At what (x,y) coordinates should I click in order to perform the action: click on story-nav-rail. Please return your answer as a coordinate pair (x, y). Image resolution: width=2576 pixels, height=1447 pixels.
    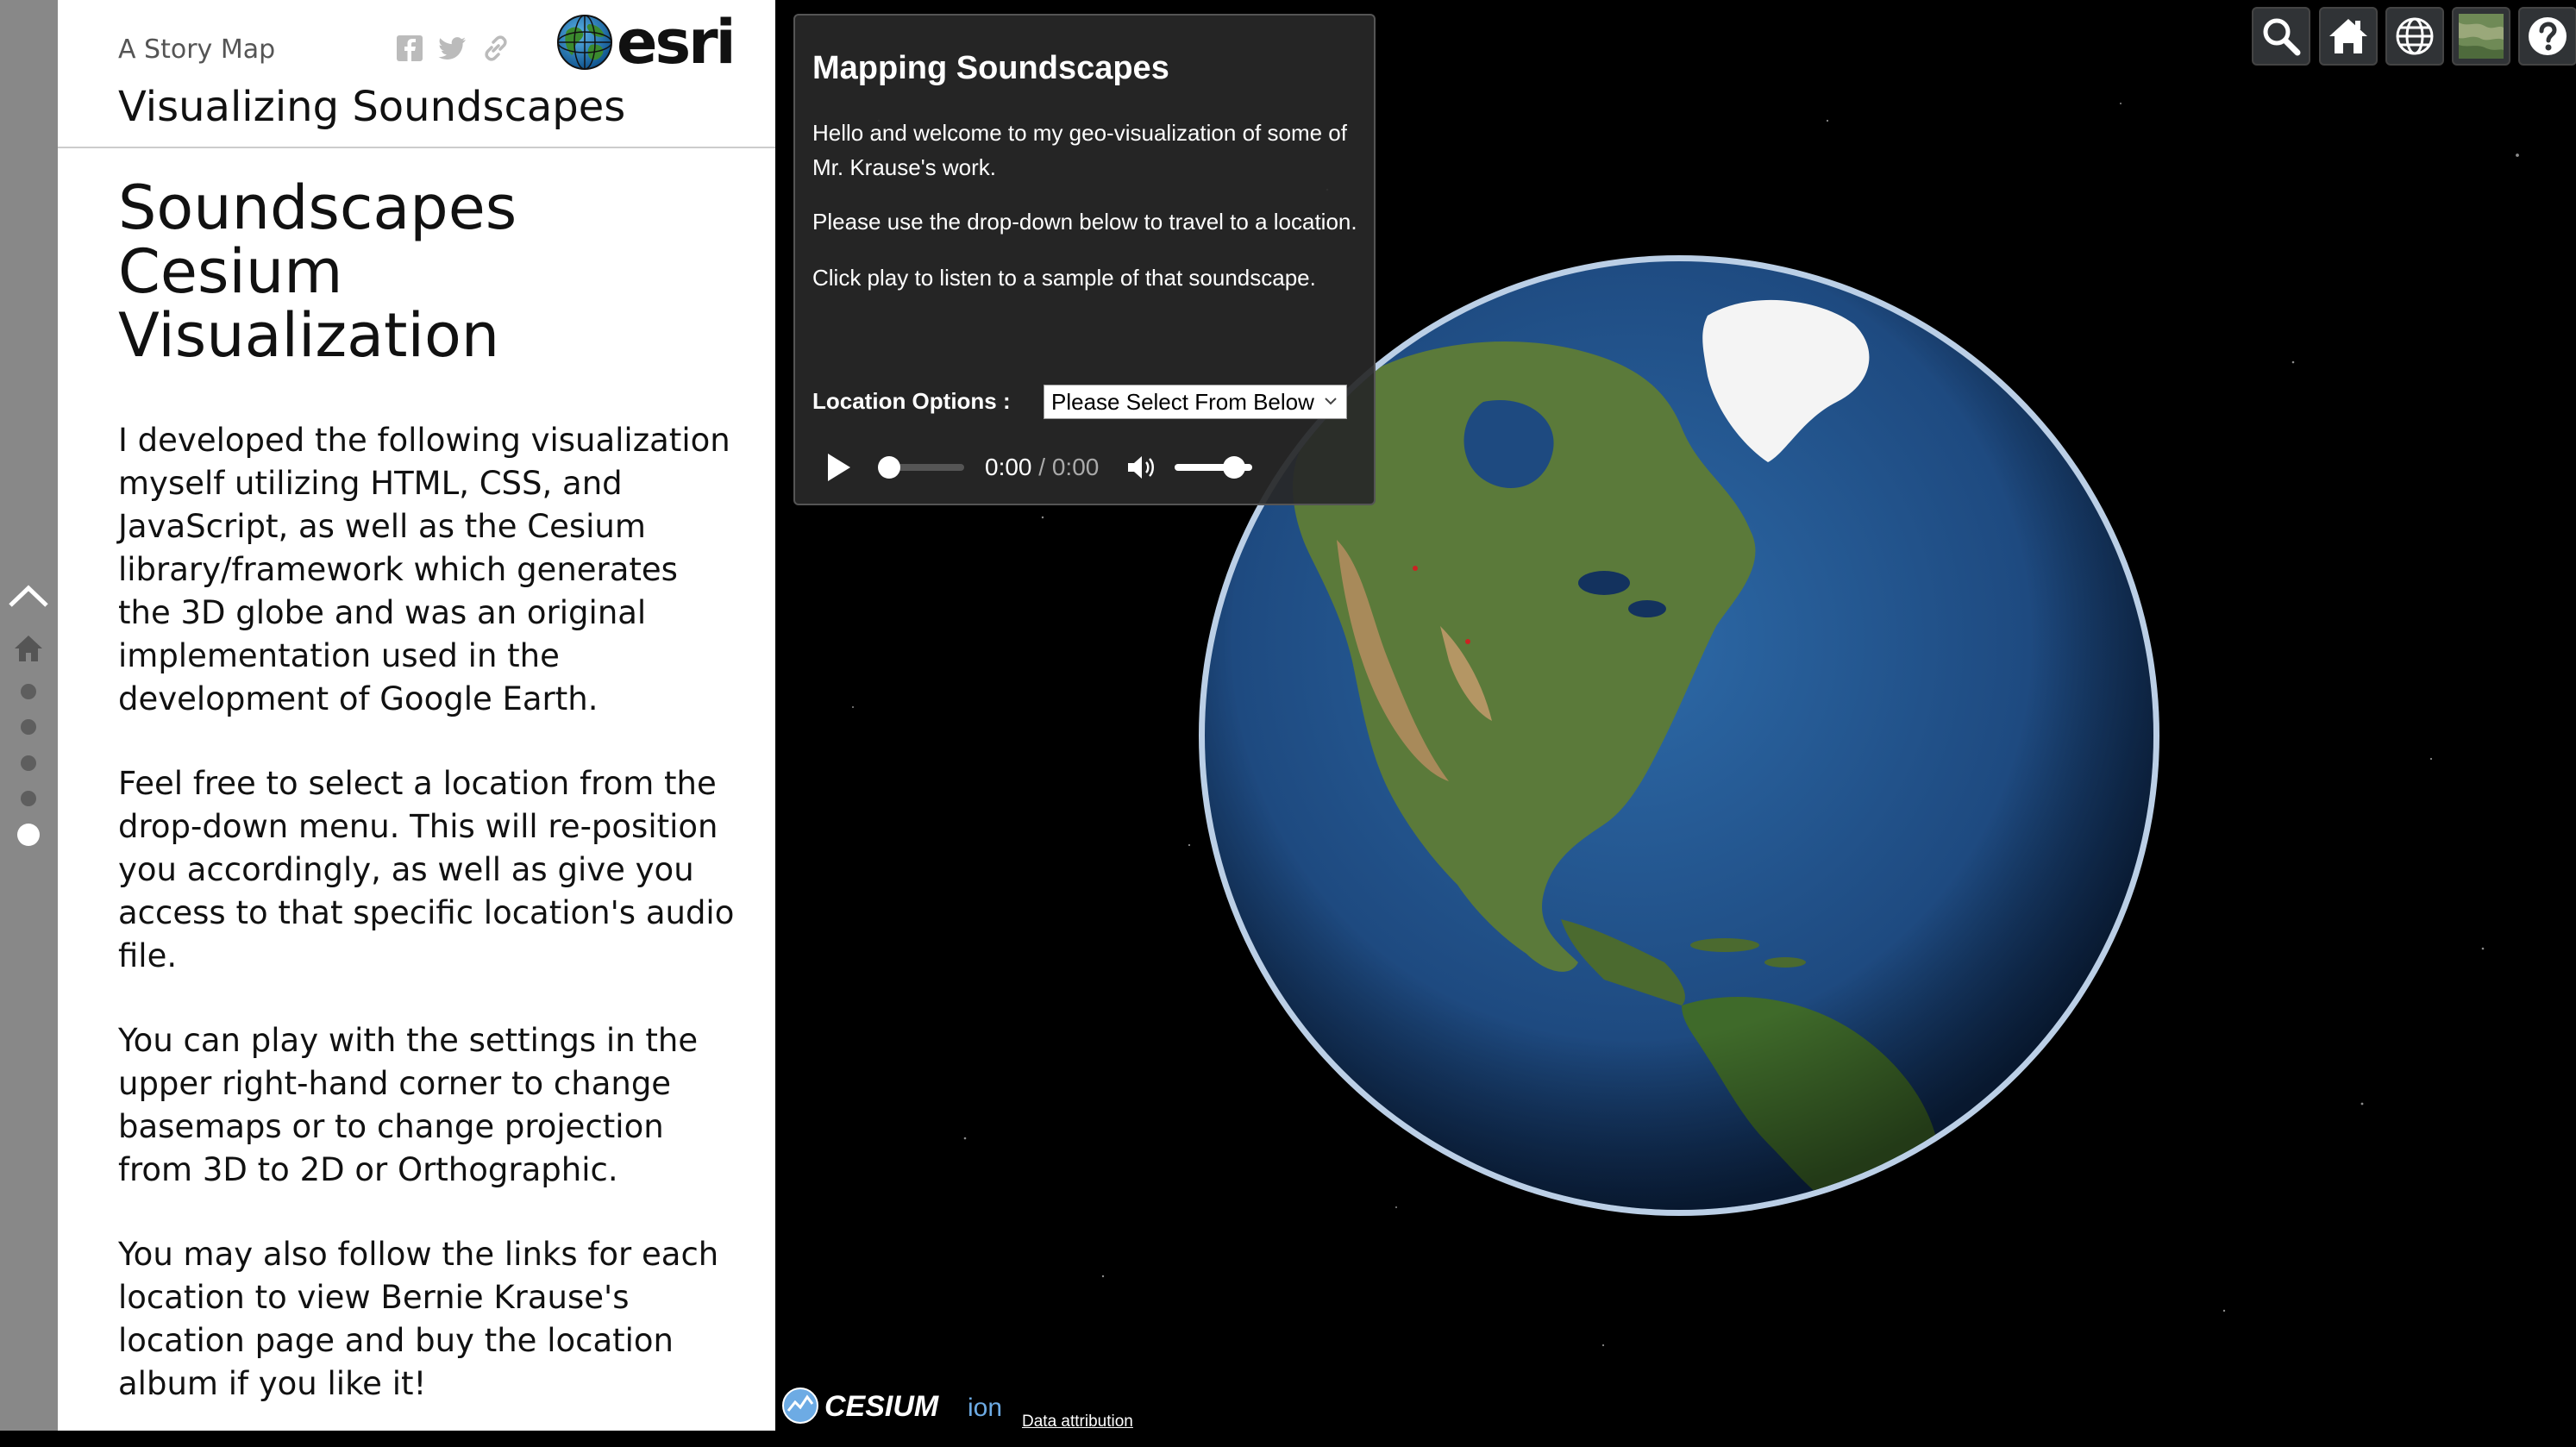
    Looking at the image, I should click on (29, 716).